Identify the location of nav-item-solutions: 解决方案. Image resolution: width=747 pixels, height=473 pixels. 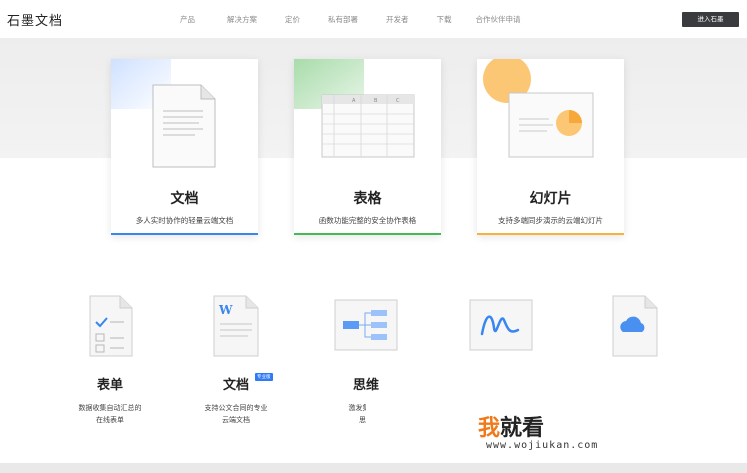
(242, 19).